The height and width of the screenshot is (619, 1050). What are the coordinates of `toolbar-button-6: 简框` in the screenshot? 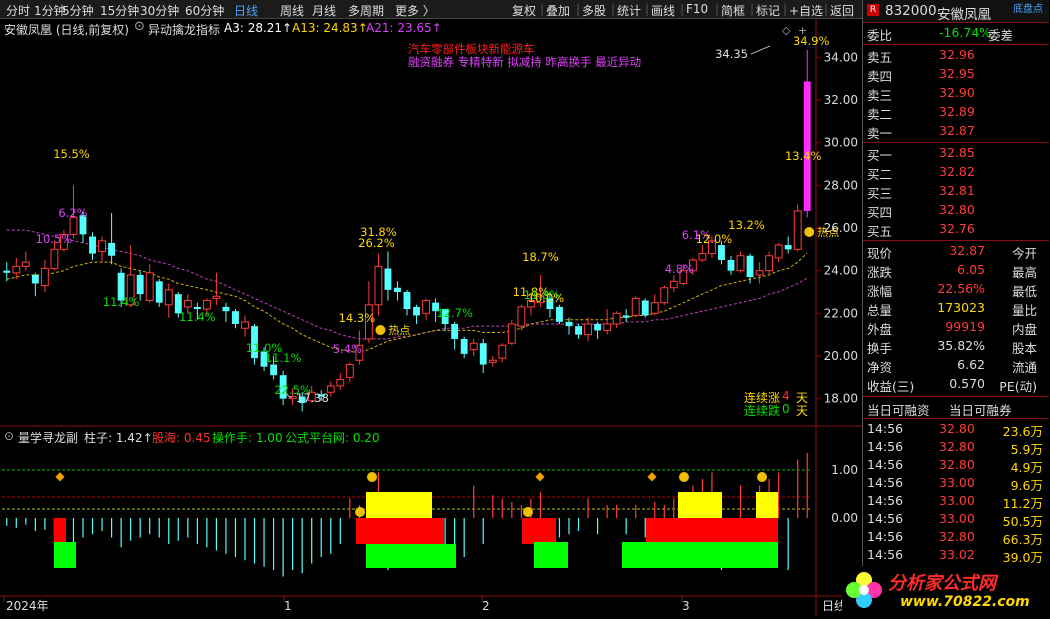 It's located at (733, 10).